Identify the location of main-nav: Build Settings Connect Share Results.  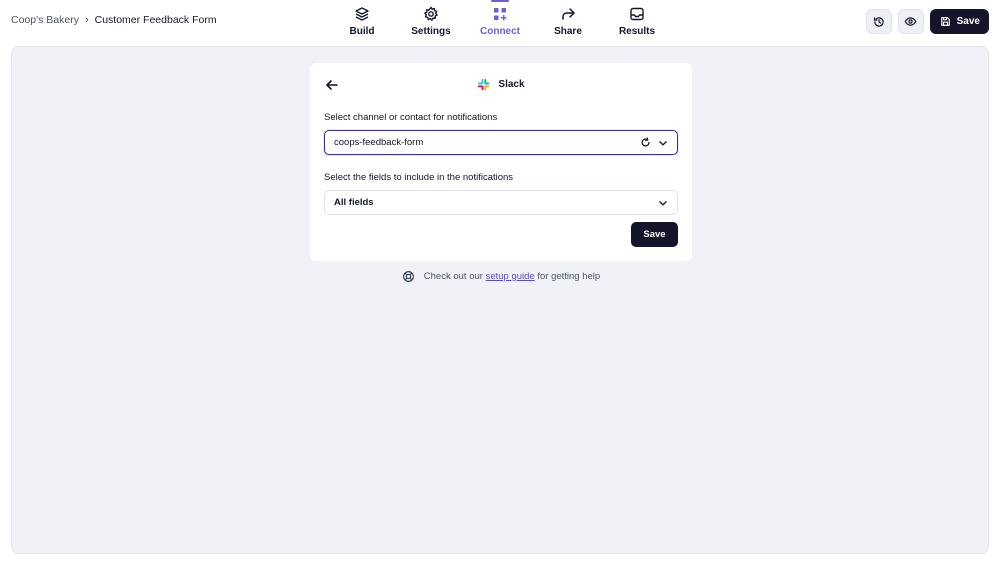
(500, 22).